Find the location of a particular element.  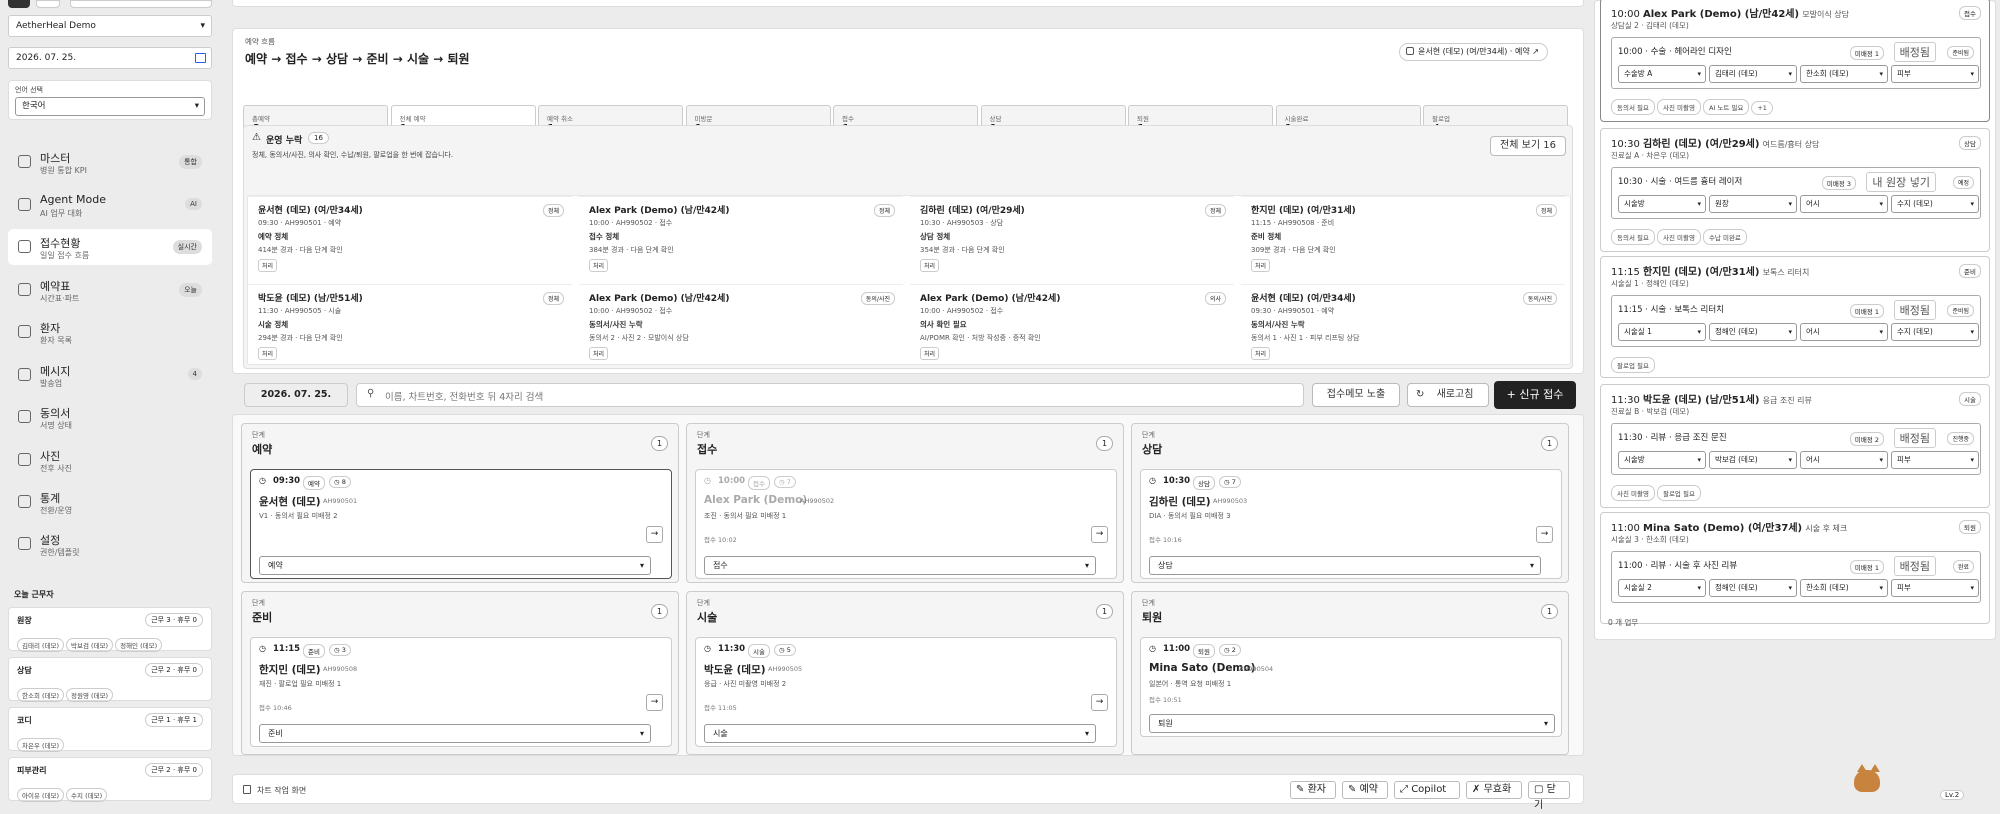

mascot-widget is located at coordinates (1866, 781).